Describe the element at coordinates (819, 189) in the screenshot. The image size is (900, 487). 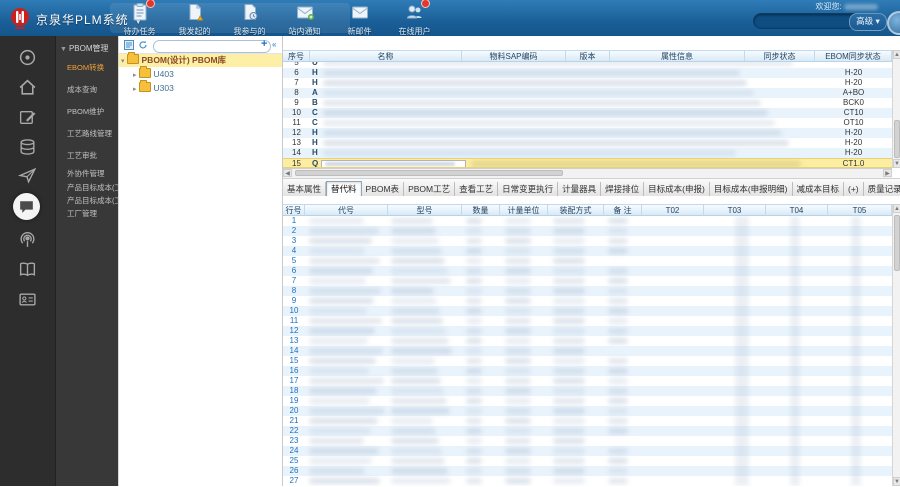
I see `tab-11: 减成本目标` at that location.